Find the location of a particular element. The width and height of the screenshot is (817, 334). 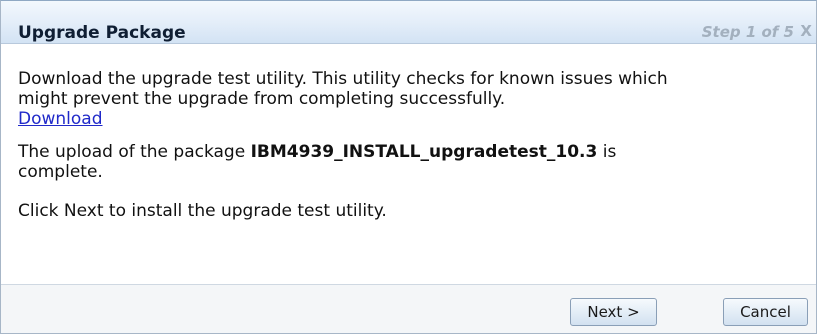

download-link: Download is located at coordinates (60, 119).